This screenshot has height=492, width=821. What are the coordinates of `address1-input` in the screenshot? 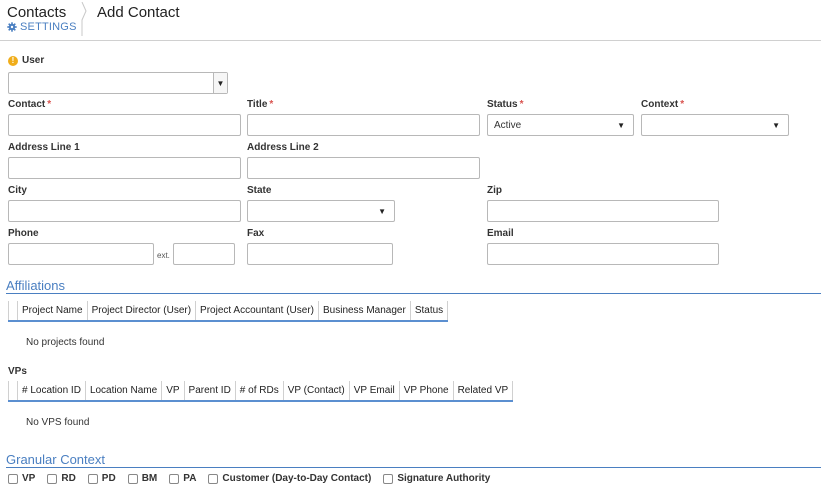 It's located at (124, 168).